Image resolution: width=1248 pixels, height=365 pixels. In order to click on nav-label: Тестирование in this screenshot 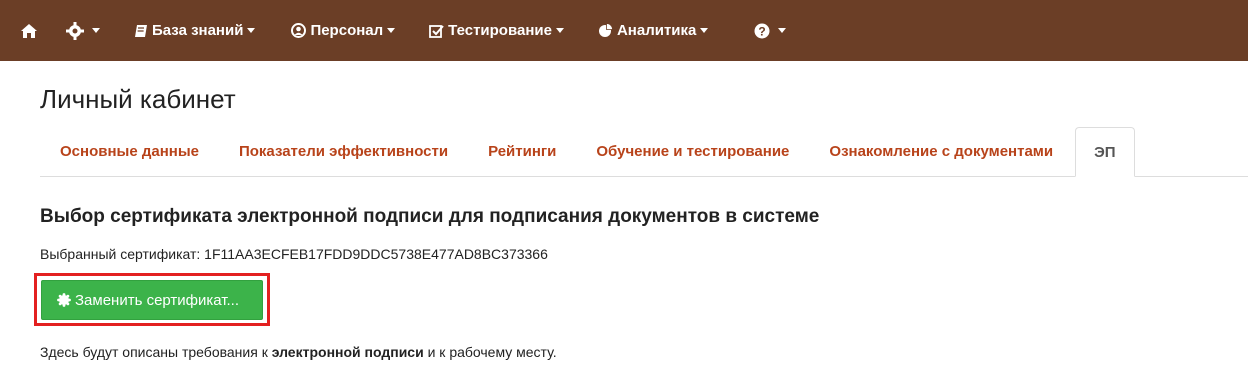, I will do `click(500, 30)`.